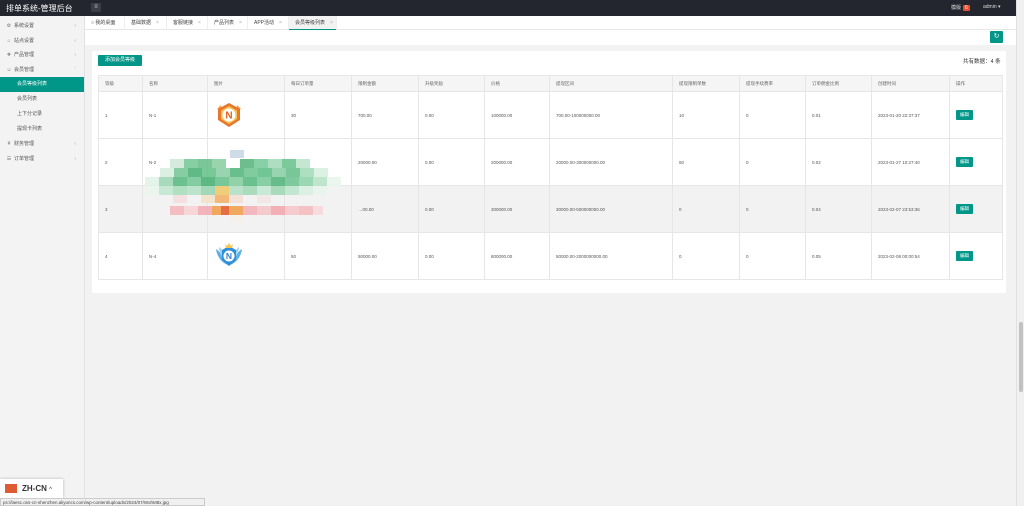 The image size is (1024, 506). What do you see at coordinates (42, 159) in the screenshot?
I see `sidebar-item-order-management: ☰ 订单管理 ‹` at bounding box center [42, 159].